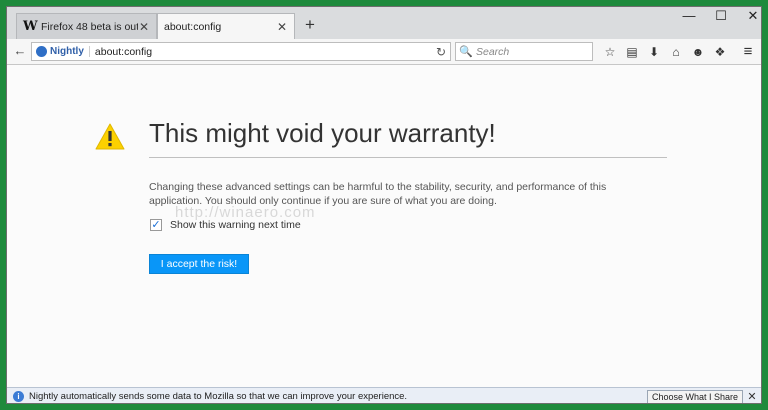 This screenshot has height=410, width=768. I want to click on close-window-button: ✕, so click(749, 17).